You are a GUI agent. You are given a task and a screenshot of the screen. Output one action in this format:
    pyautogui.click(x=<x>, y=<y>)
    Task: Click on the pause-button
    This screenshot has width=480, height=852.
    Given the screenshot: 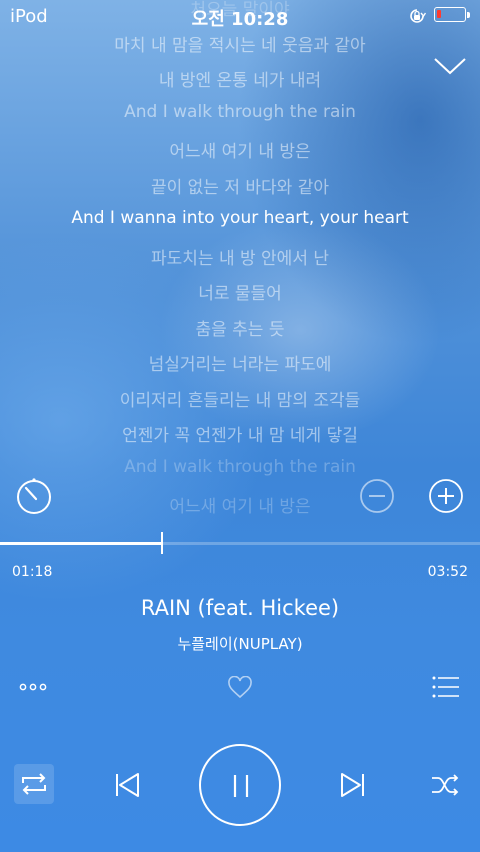 What is the action you would take?
    pyautogui.click(x=240, y=785)
    